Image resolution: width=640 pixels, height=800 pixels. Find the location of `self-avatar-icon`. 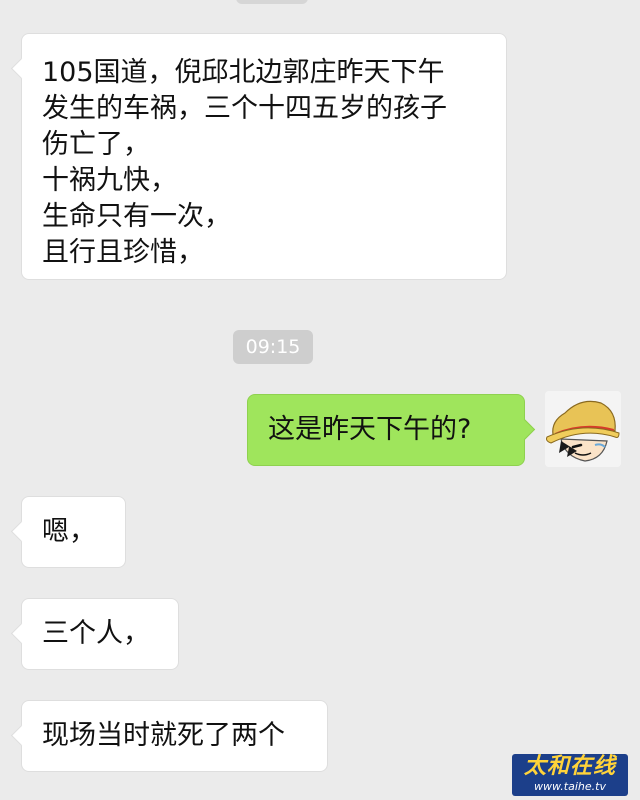

self-avatar-icon is located at coordinates (583, 429).